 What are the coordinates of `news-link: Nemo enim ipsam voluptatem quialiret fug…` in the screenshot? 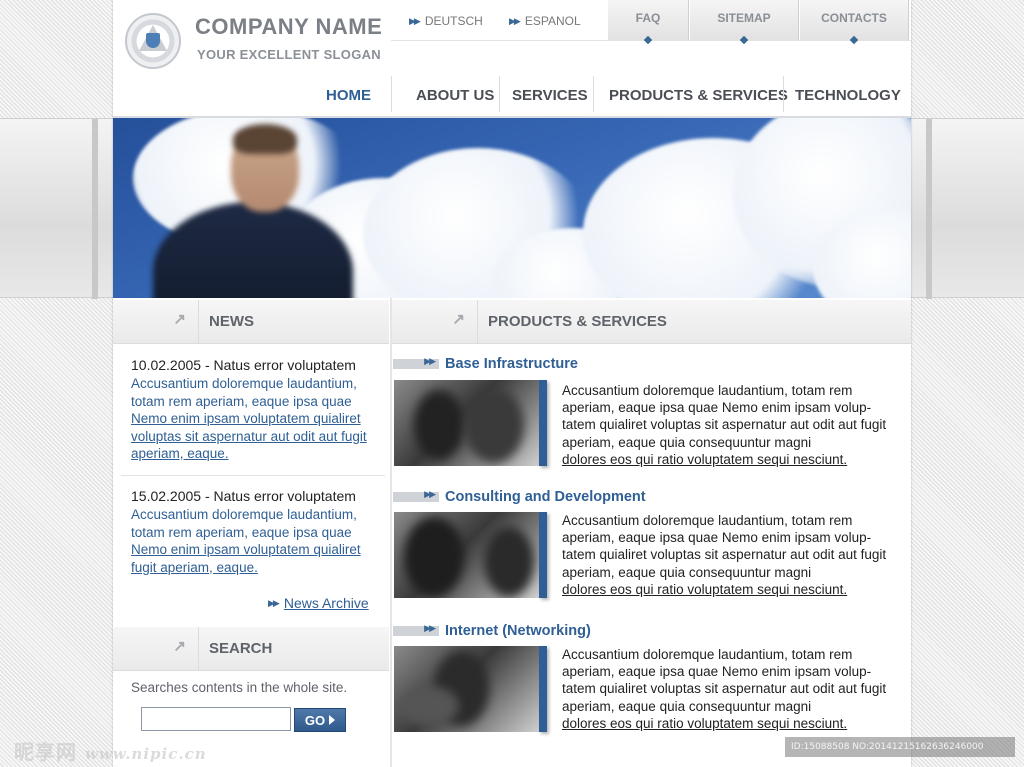 It's located at (256, 558).